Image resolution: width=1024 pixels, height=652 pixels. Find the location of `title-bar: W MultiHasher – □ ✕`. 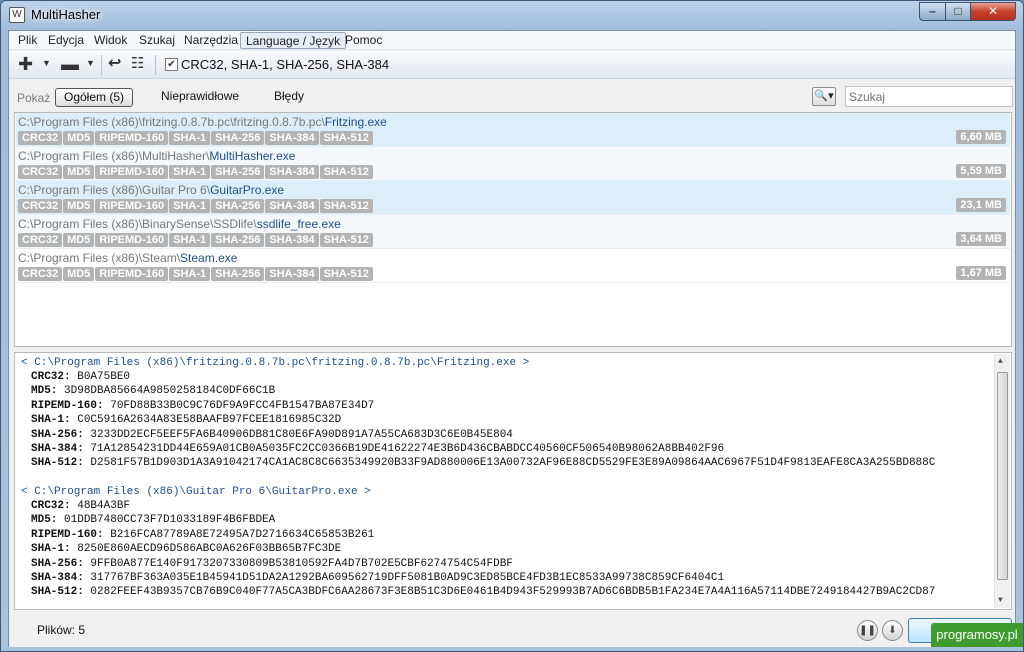

title-bar: W MultiHasher – □ ✕ is located at coordinates (512, 15).